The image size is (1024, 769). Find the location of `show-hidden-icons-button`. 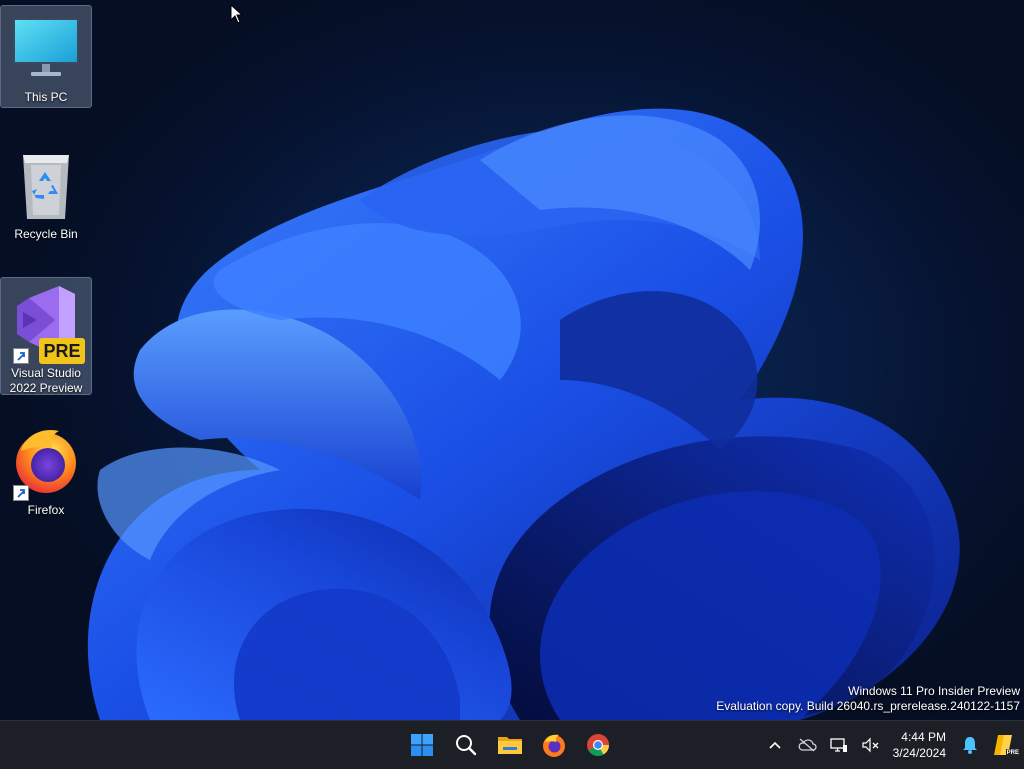

show-hidden-icons-button is located at coordinates (775, 745).